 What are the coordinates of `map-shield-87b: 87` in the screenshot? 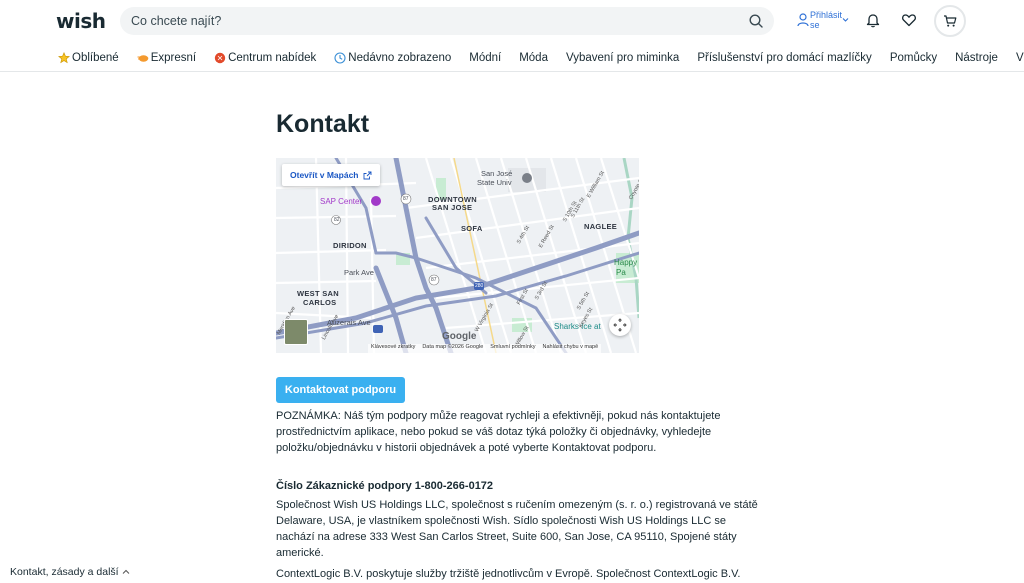 It's located at (434, 280).